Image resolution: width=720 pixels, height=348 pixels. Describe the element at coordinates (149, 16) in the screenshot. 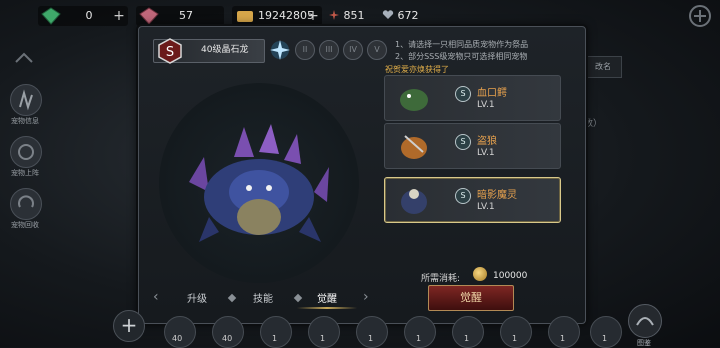

I see `crystal-icon` at that location.